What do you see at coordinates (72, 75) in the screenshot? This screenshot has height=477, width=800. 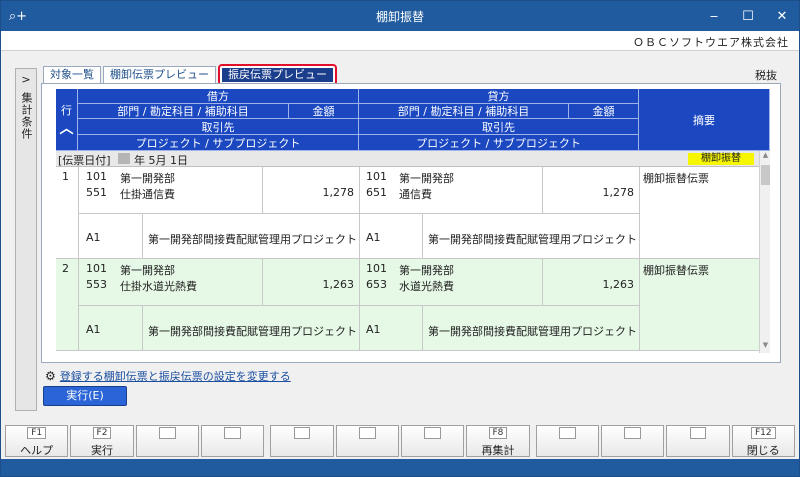 I see `tab-target-list: 対象一覧` at bounding box center [72, 75].